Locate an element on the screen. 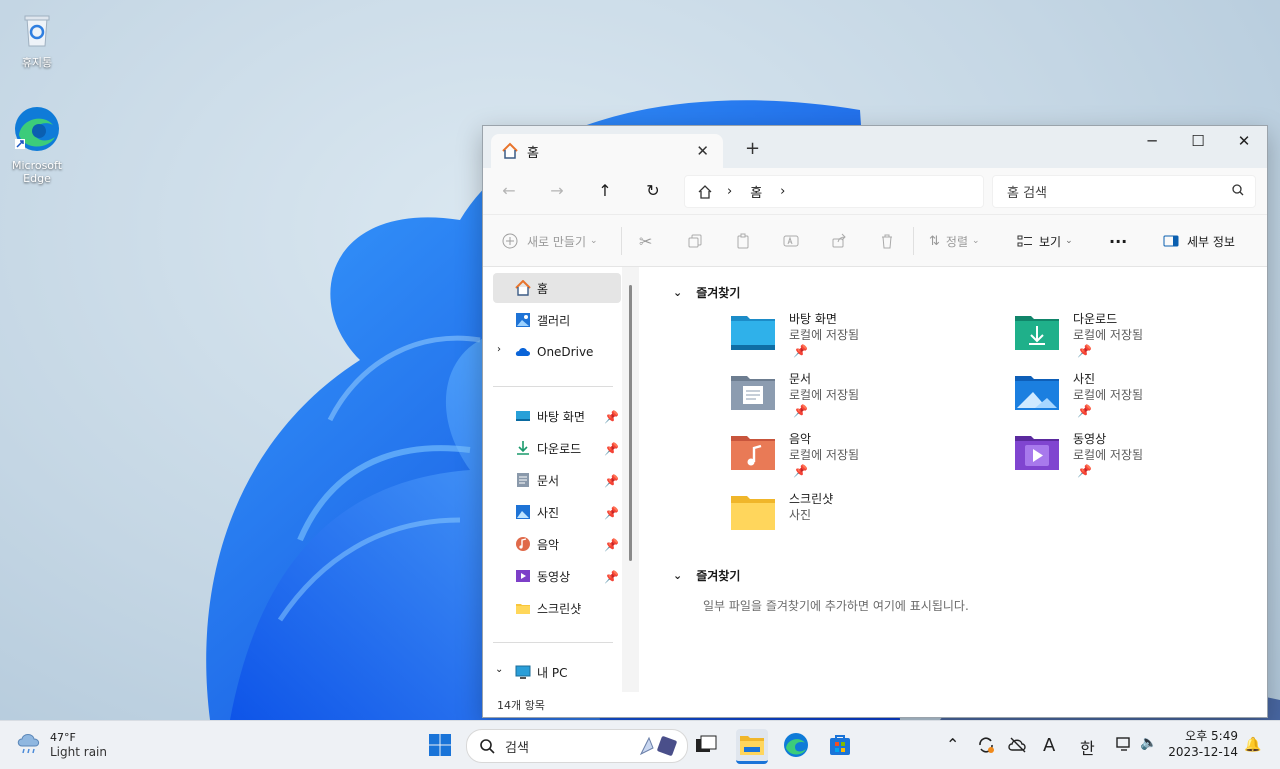 Image resolution: width=1280 pixels, height=769 pixels. nav-item-onedrive: › OneDrive is located at coordinates (557, 352).